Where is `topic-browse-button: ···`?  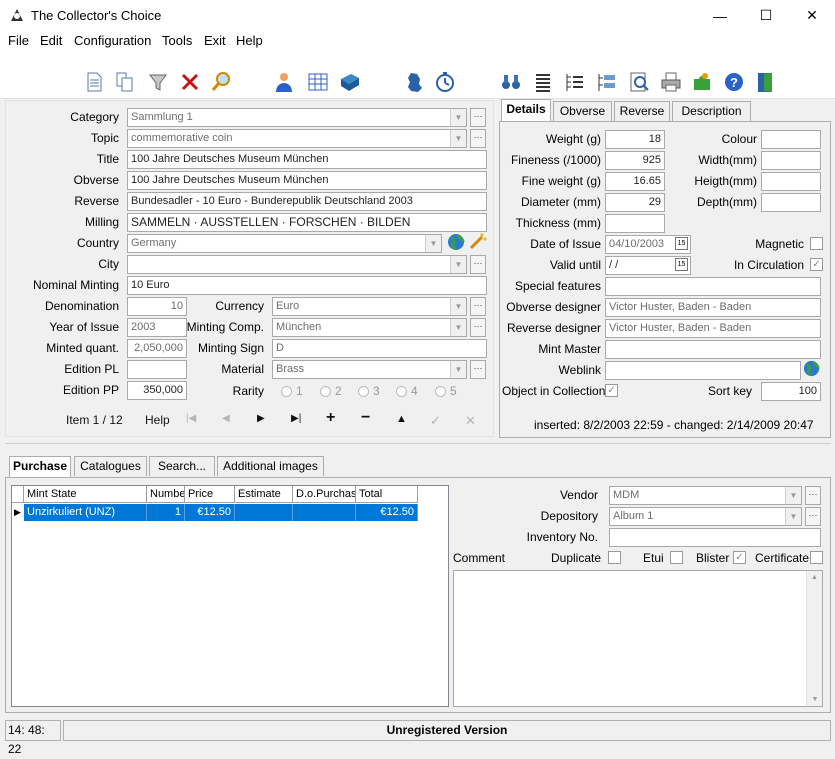 topic-browse-button: ··· is located at coordinates (478, 138).